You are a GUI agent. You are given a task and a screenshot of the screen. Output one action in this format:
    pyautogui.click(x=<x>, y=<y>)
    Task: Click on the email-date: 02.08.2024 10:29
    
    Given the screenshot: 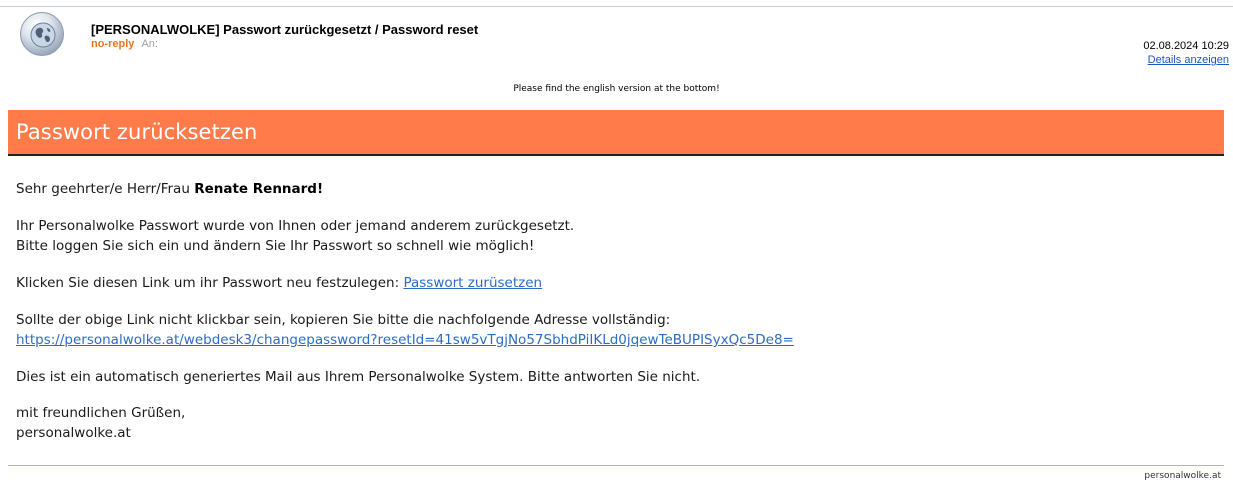 What is the action you would take?
    pyautogui.click(x=1186, y=46)
    